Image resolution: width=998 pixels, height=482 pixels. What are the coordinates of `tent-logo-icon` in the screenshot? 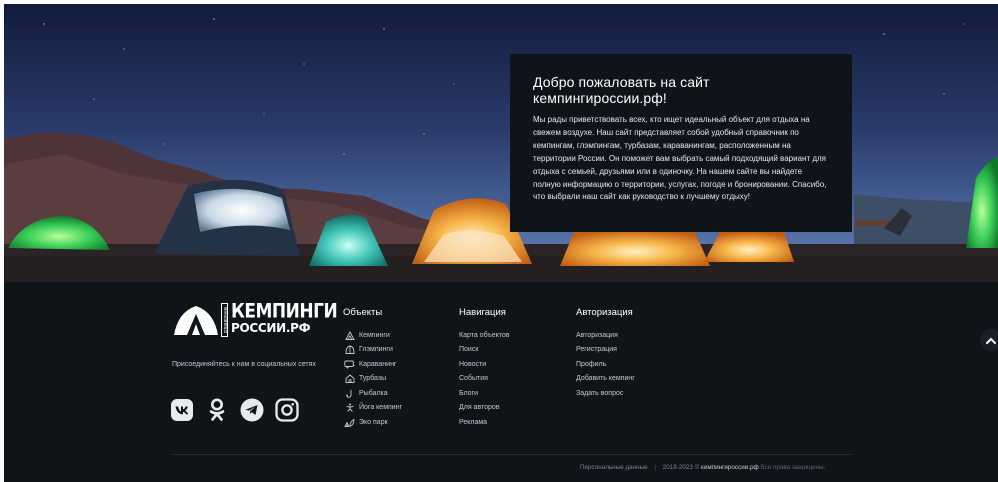 It's located at (196, 320).